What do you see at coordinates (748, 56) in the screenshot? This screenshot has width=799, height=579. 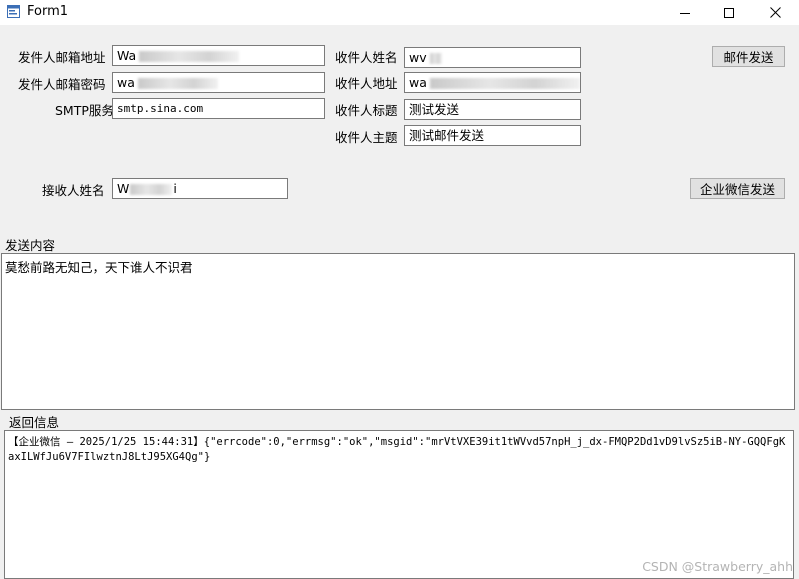 I see `send-email-button: 邮件发送` at bounding box center [748, 56].